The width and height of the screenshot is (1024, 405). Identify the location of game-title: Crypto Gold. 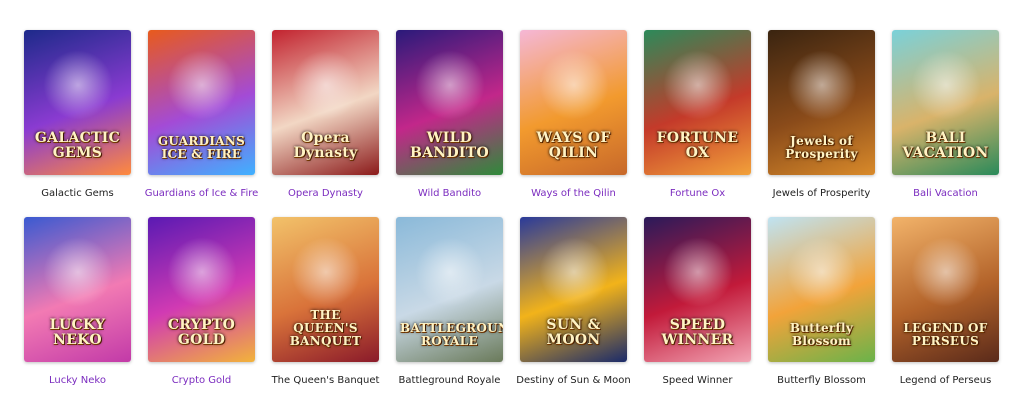
(202, 380).